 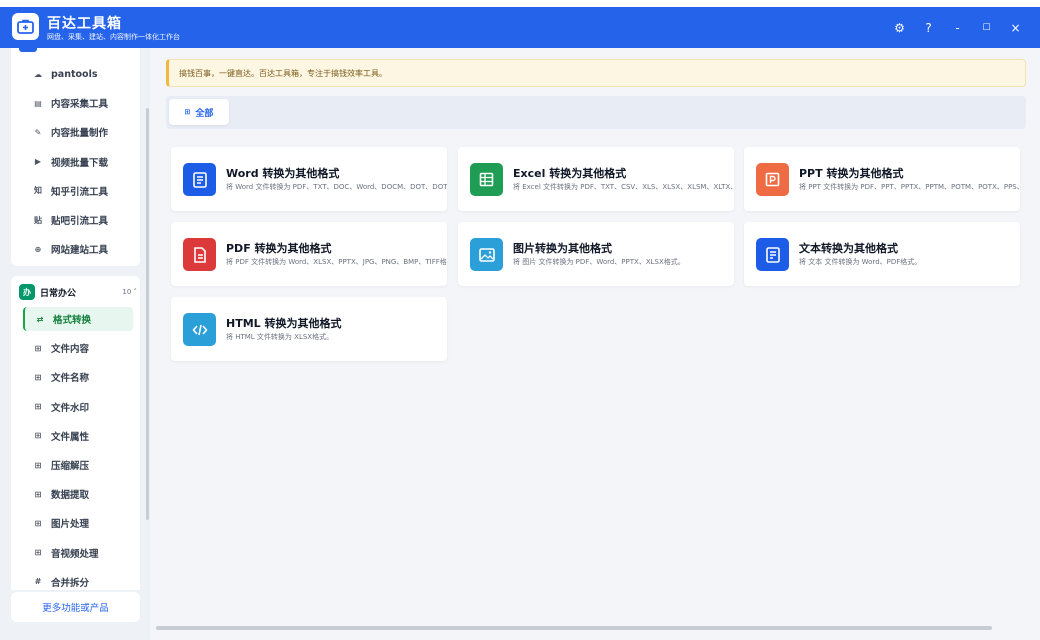 What do you see at coordinates (70, 525) in the screenshot?
I see `sidebar-item-label: 图片处理` at bounding box center [70, 525].